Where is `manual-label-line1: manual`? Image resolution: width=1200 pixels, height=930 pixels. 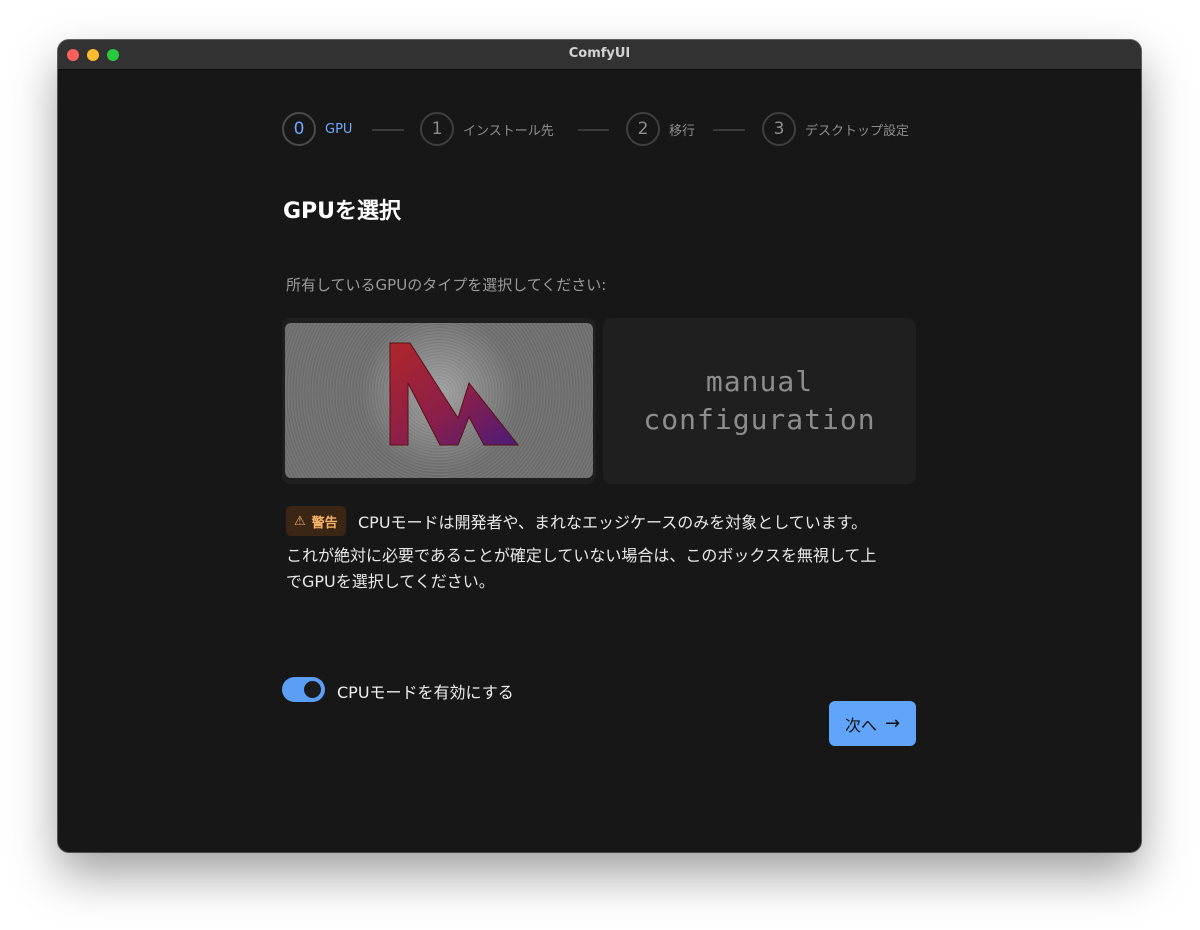 manual-label-line1: manual is located at coordinates (759, 381).